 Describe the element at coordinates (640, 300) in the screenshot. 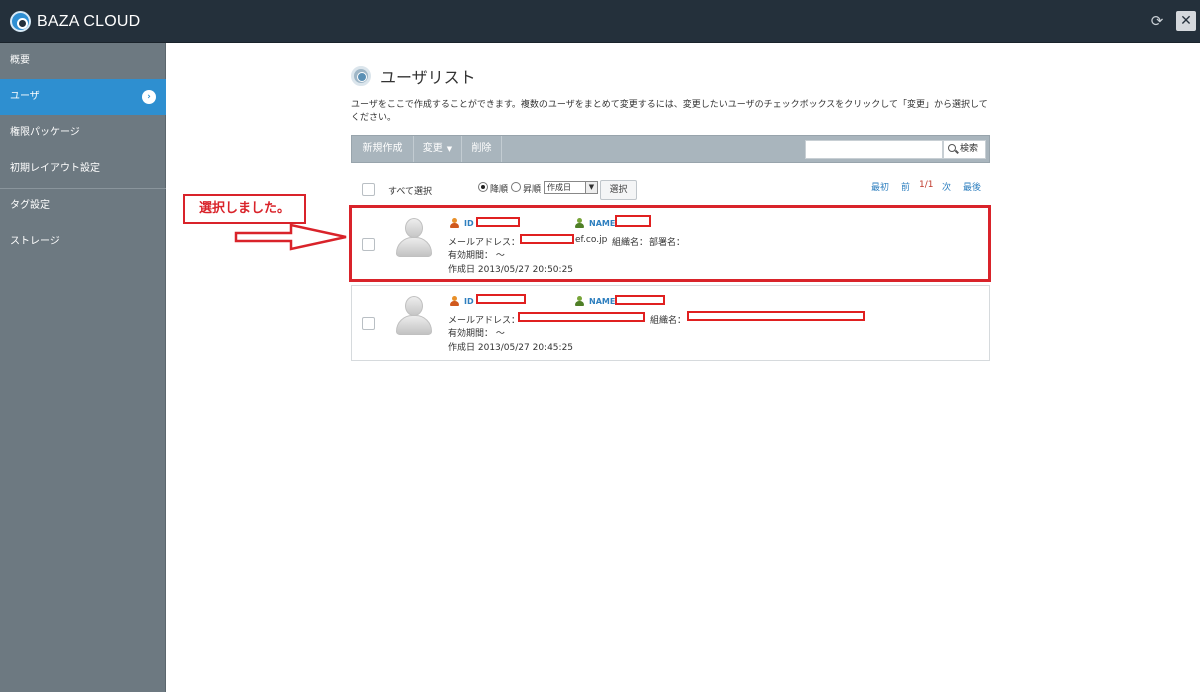

I see `redacted-name` at that location.